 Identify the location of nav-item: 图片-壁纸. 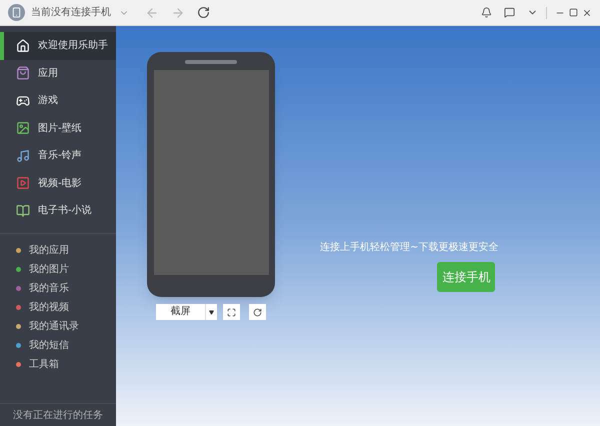
(58, 128).